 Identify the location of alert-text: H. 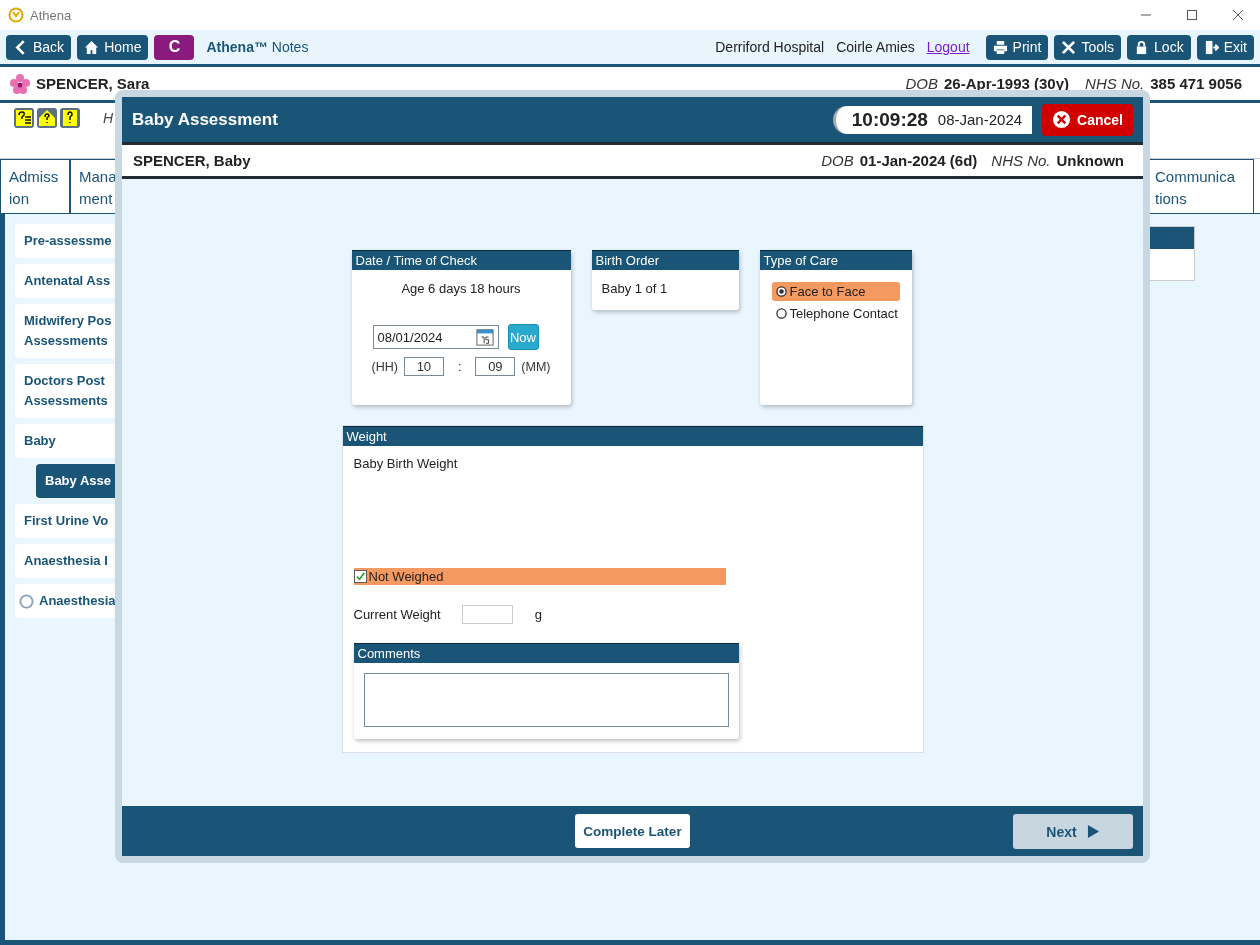
(108, 118).